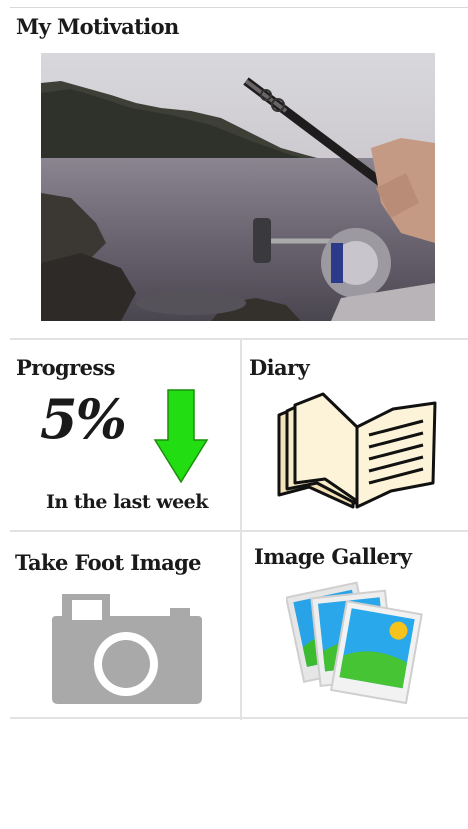  What do you see at coordinates (181, 439) in the screenshot?
I see `down-arrow-icon` at bounding box center [181, 439].